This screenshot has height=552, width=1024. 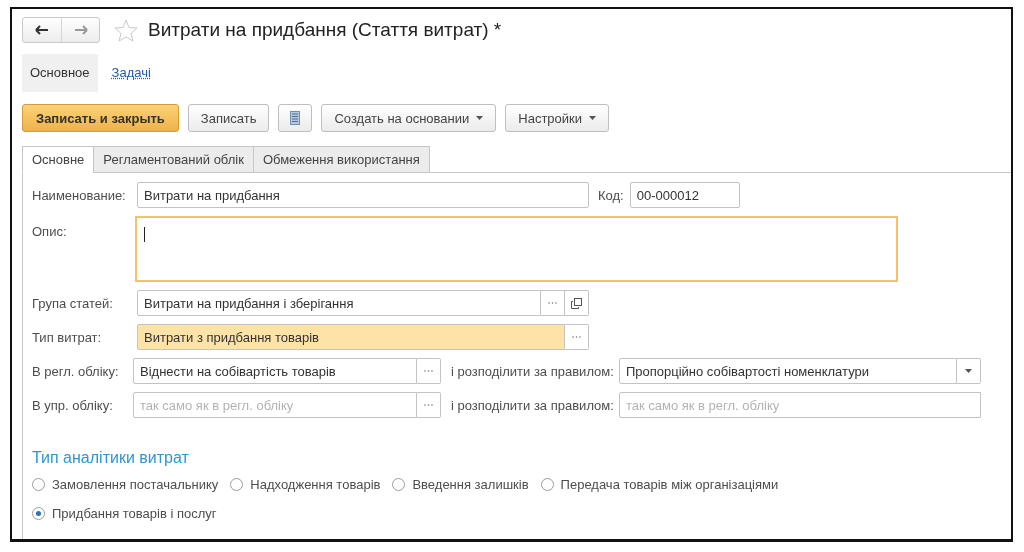 I want to click on window-title: Витрати на придбання (Стаття витрат) *, so click(x=325, y=30).